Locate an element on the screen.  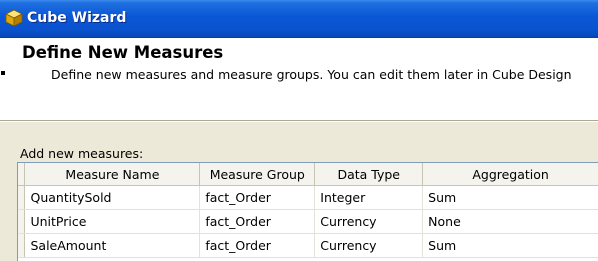
row-header-corner is located at coordinates (22, 174).